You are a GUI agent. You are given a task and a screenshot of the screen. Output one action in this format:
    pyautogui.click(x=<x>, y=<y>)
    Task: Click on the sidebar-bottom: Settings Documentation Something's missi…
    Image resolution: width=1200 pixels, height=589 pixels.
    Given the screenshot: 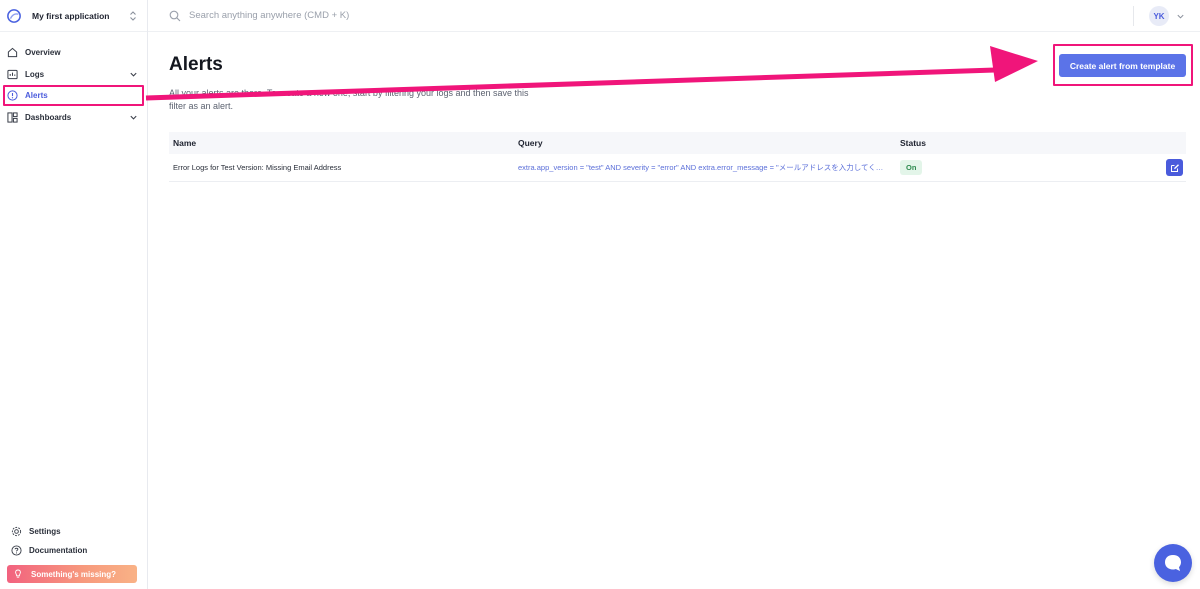 What is the action you would take?
    pyautogui.click(x=73, y=555)
    